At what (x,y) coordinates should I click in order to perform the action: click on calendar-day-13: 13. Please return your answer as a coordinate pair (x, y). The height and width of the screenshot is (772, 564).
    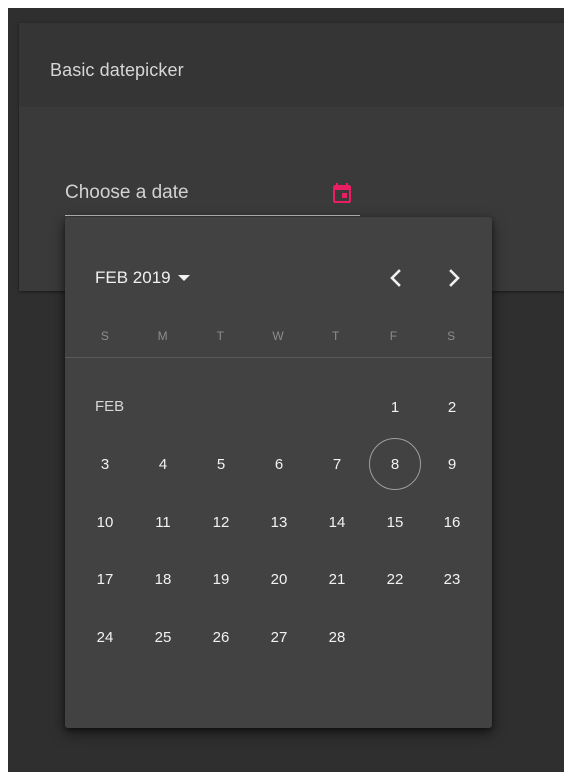
    Looking at the image, I should click on (279, 522).